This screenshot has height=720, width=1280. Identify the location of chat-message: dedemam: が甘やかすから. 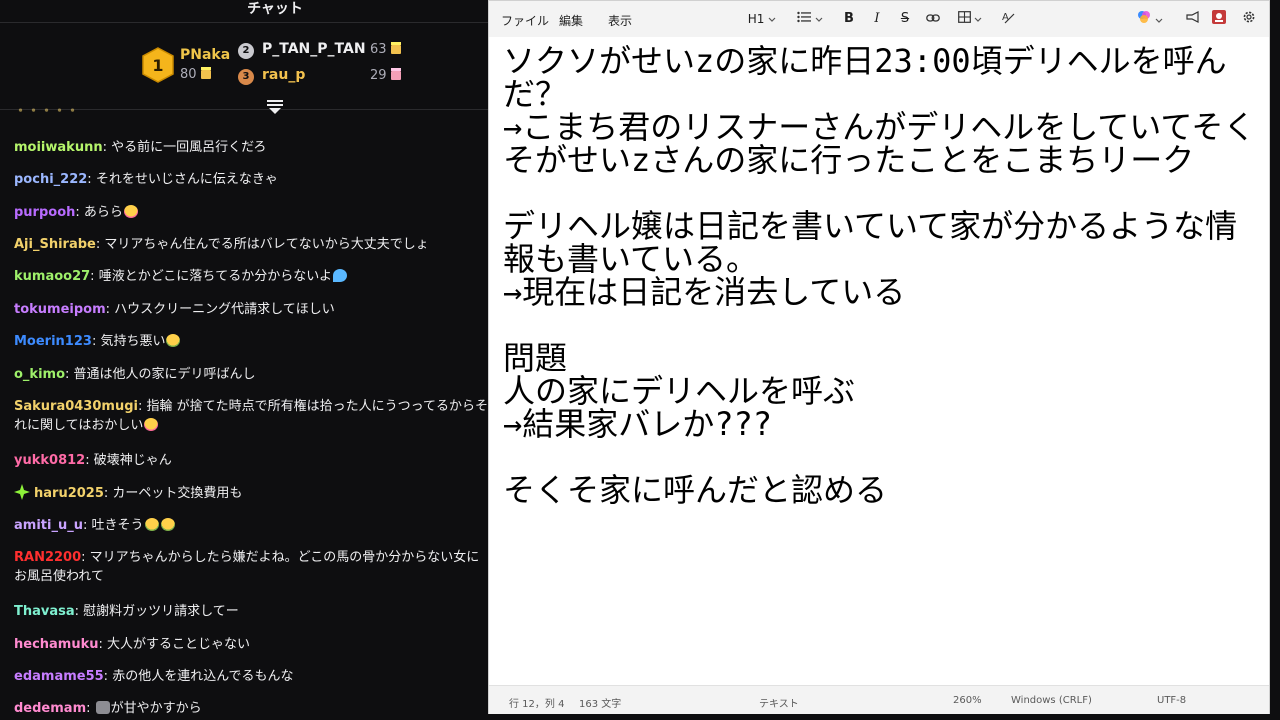
(108, 708).